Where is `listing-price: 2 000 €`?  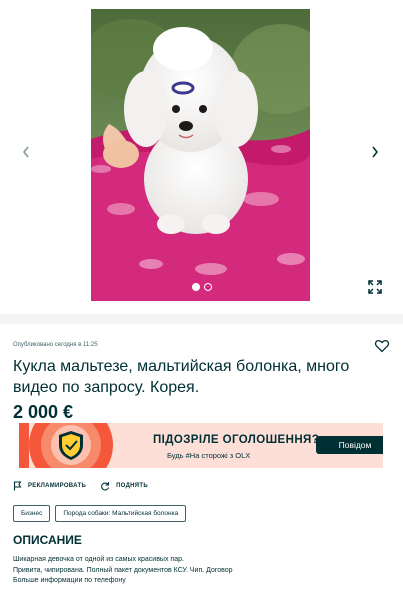
listing-price: 2 000 € is located at coordinates (43, 412).